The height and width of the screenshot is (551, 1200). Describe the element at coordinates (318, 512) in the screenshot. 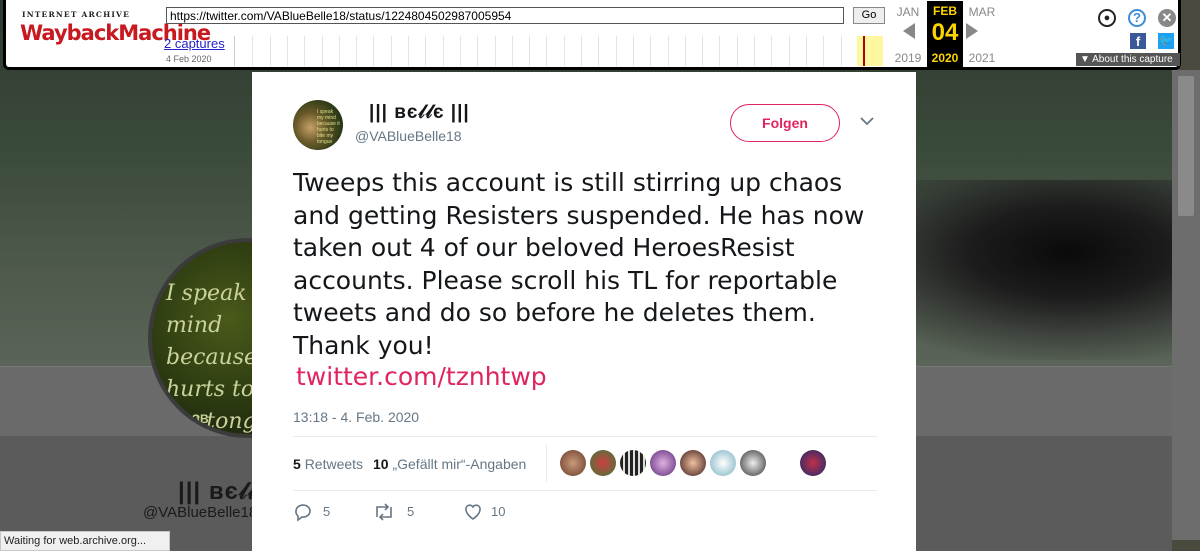

I see `reply-button: 5` at that location.